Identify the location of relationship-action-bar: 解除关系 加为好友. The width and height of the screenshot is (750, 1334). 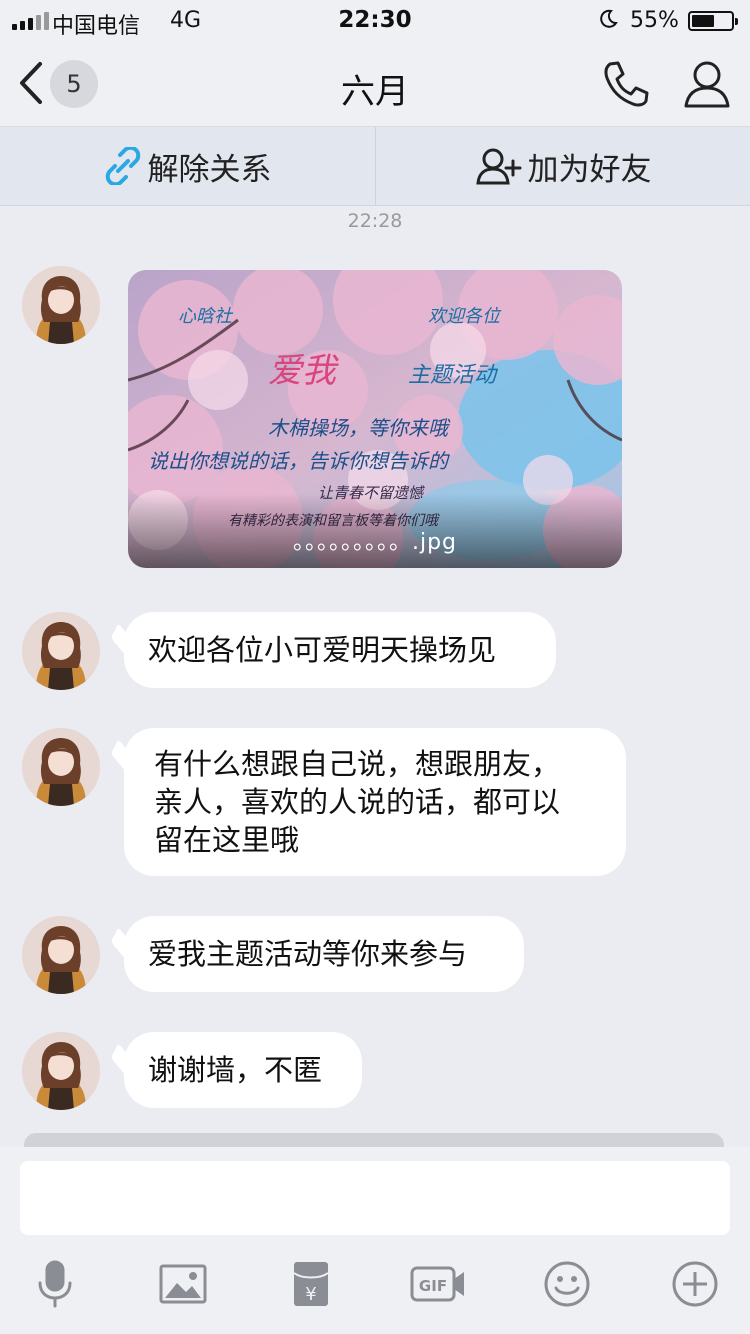
(375, 166).